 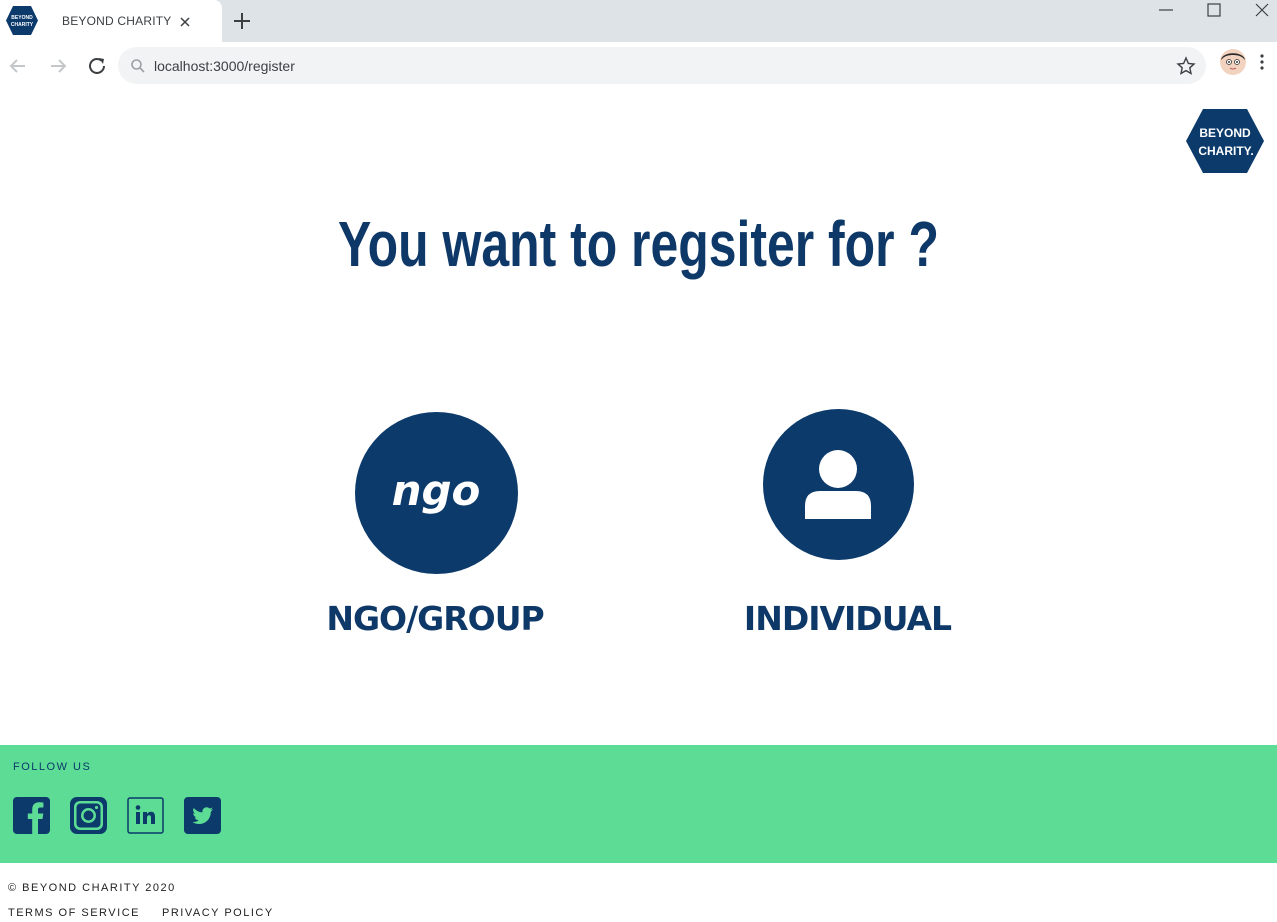 I want to click on favicon-text-1: BEYOND, so click(x=22, y=18).